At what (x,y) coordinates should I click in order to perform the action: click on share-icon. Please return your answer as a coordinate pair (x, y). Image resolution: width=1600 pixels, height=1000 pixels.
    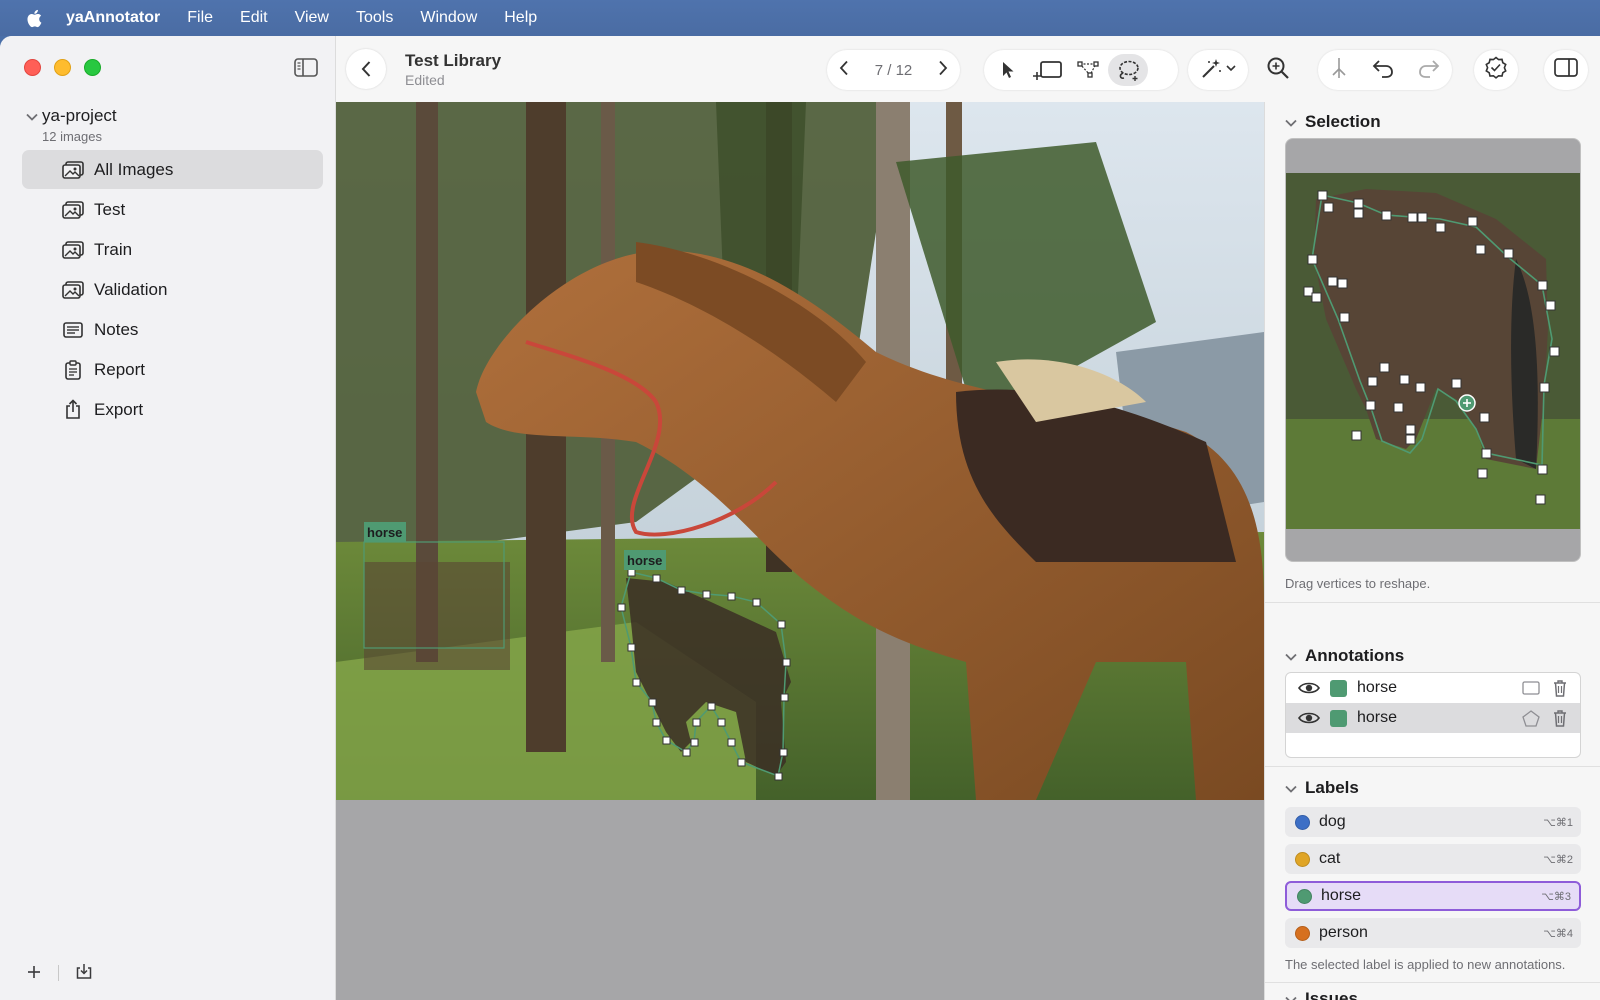
    Looking at the image, I should click on (73, 409).